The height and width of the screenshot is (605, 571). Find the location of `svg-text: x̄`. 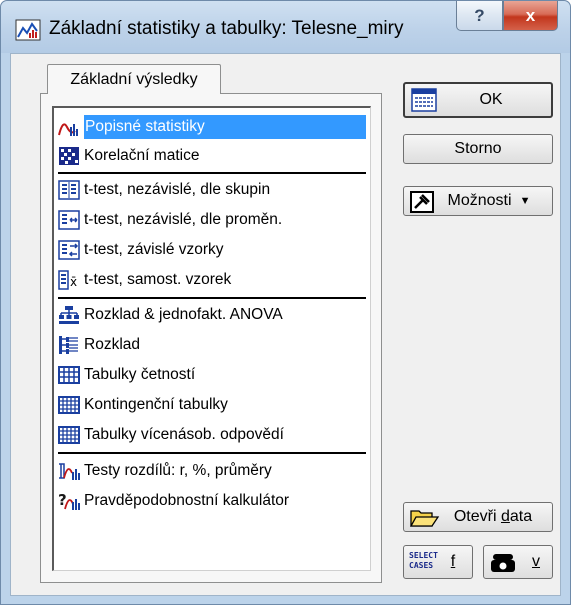

svg-text: x̄ is located at coordinates (73, 282).